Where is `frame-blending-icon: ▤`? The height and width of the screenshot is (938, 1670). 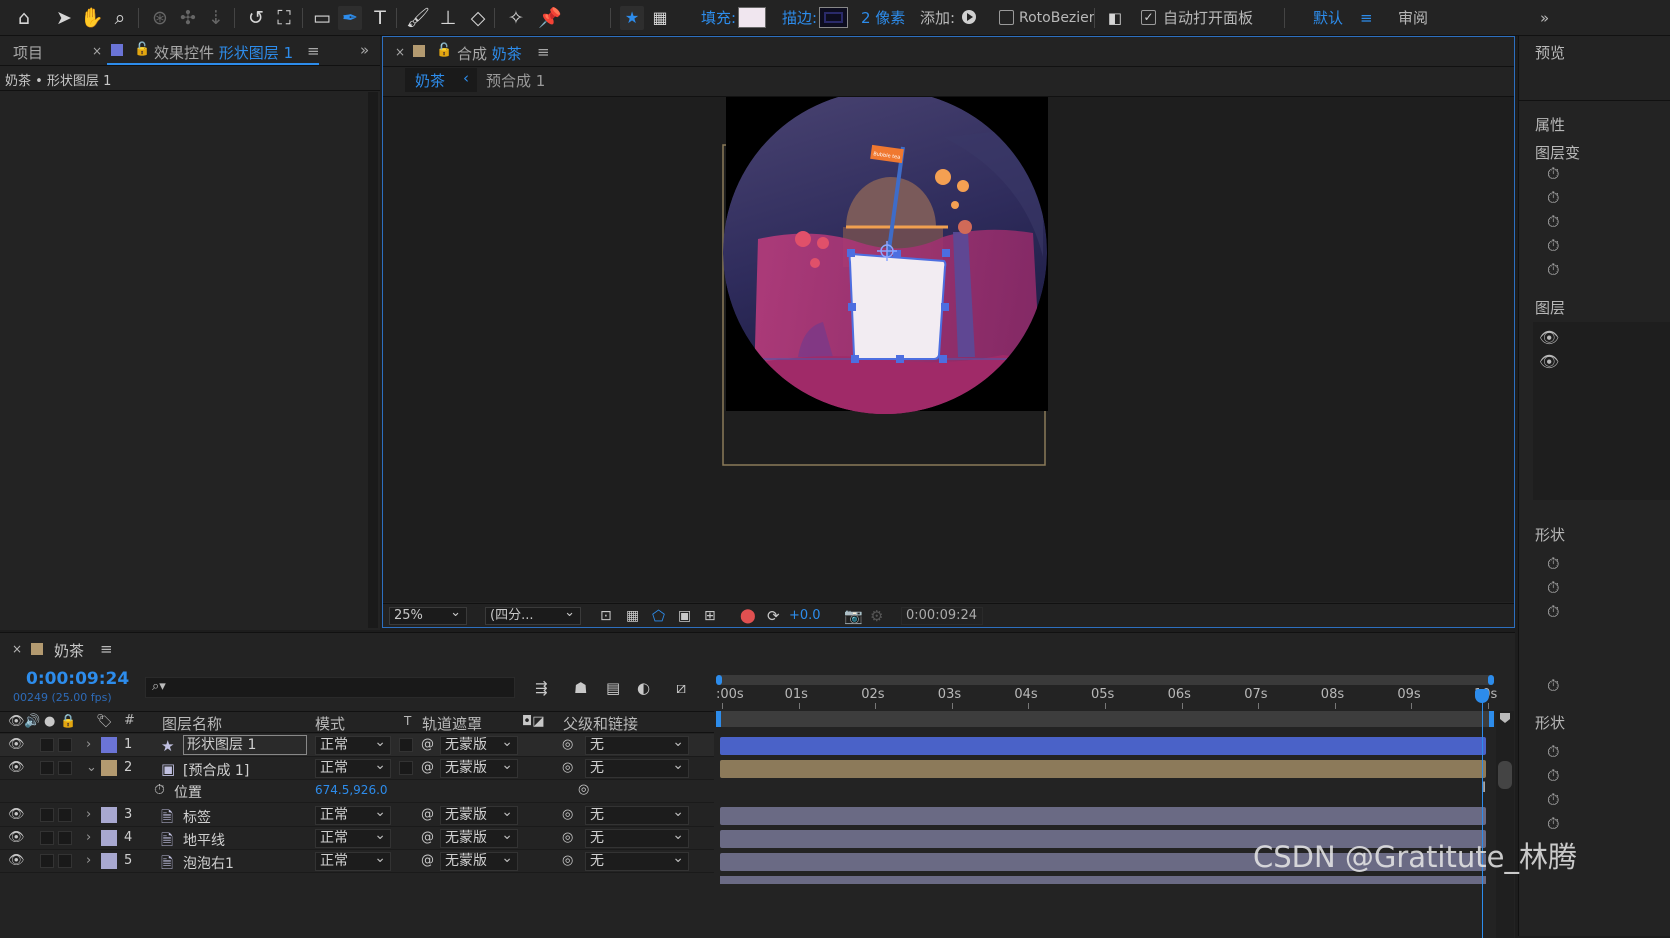
frame-blending-icon: ▤ is located at coordinates (613, 688).